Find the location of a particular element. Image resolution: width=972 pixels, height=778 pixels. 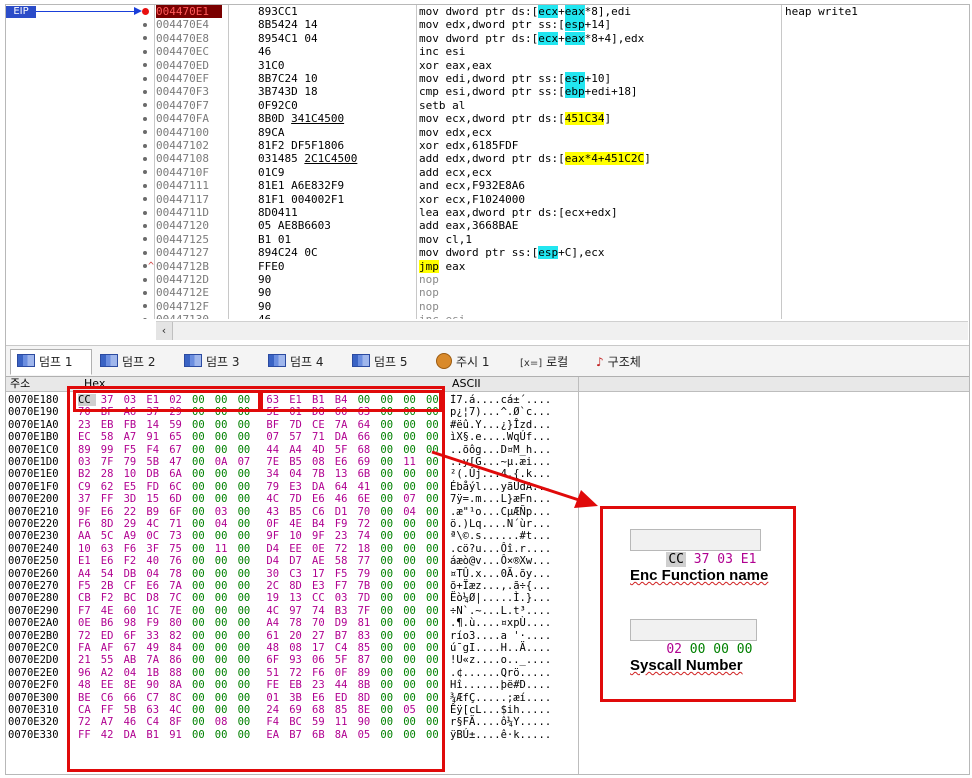

bytes-reference: 2C1C4500 is located at coordinates (331, 159).